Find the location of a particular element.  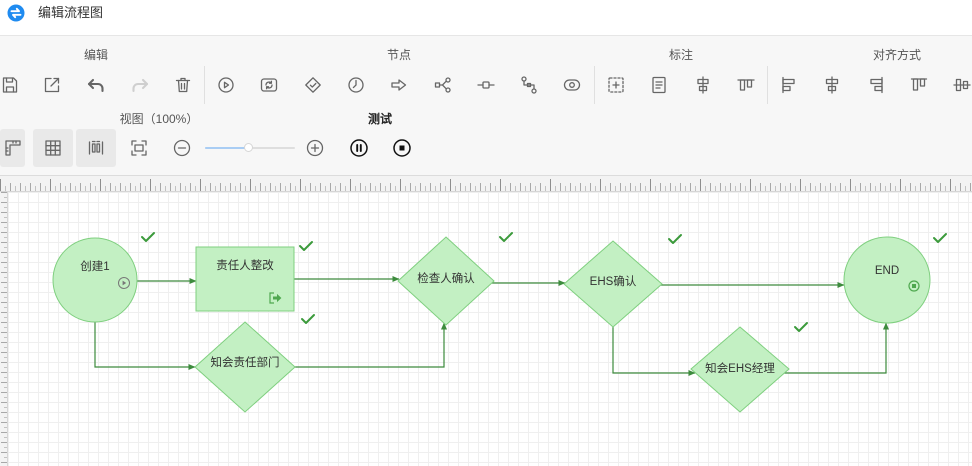

add-branch-button is located at coordinates (443, 85).